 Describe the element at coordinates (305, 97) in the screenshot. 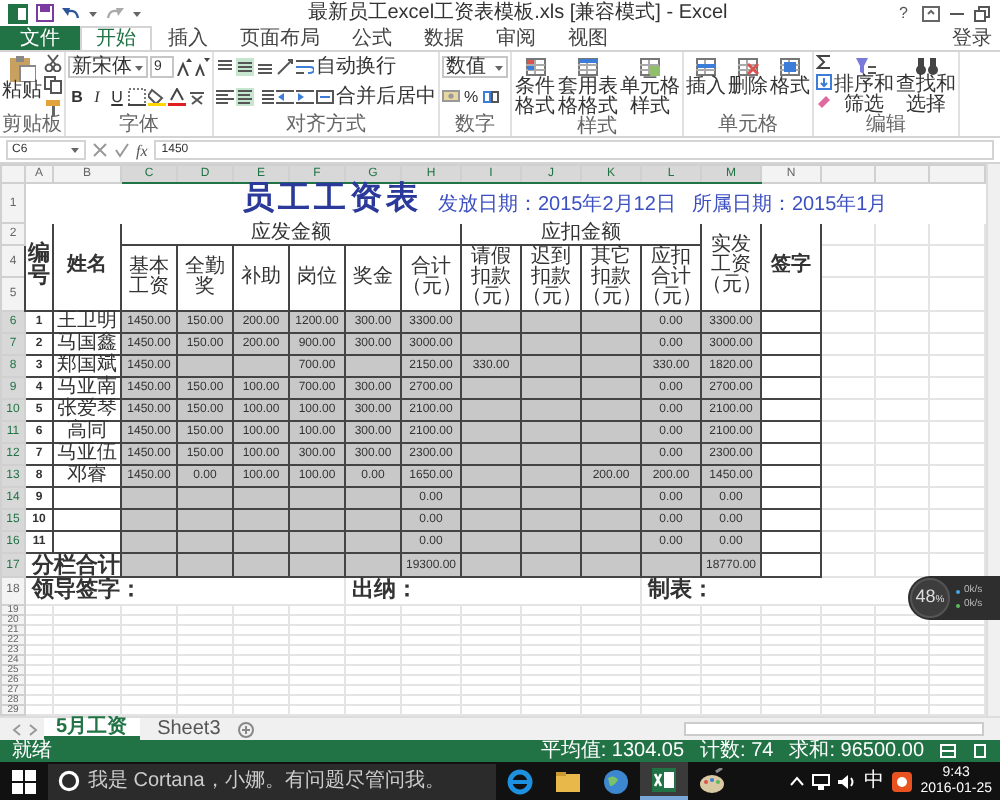

I see `increase-indent-icon` at that location.